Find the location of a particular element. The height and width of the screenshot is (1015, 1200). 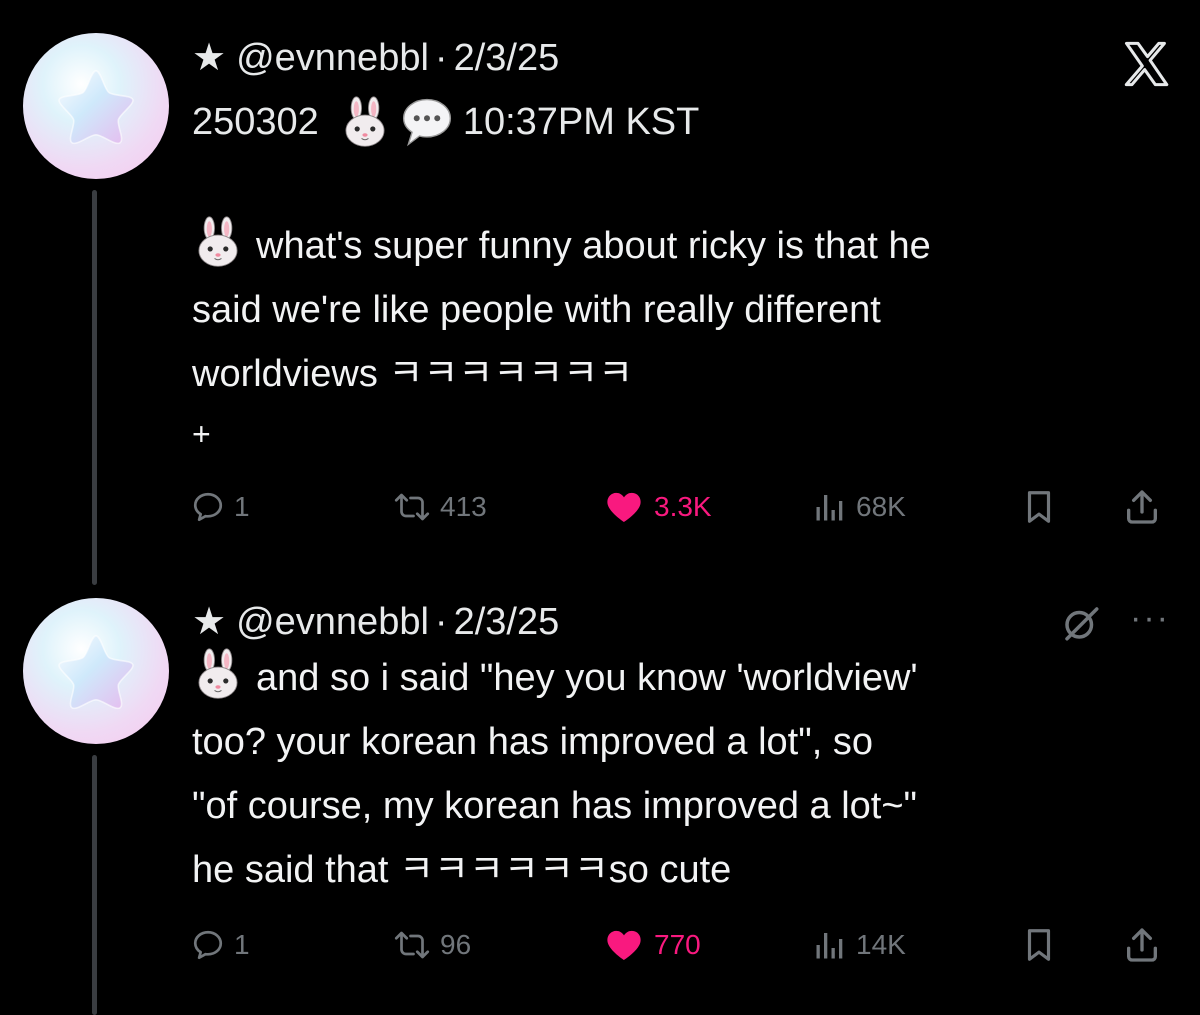

tweet-text-line: he said that ㅋㅋㅋㅋㅋㅋso cute is located at coordinates (462, 870).